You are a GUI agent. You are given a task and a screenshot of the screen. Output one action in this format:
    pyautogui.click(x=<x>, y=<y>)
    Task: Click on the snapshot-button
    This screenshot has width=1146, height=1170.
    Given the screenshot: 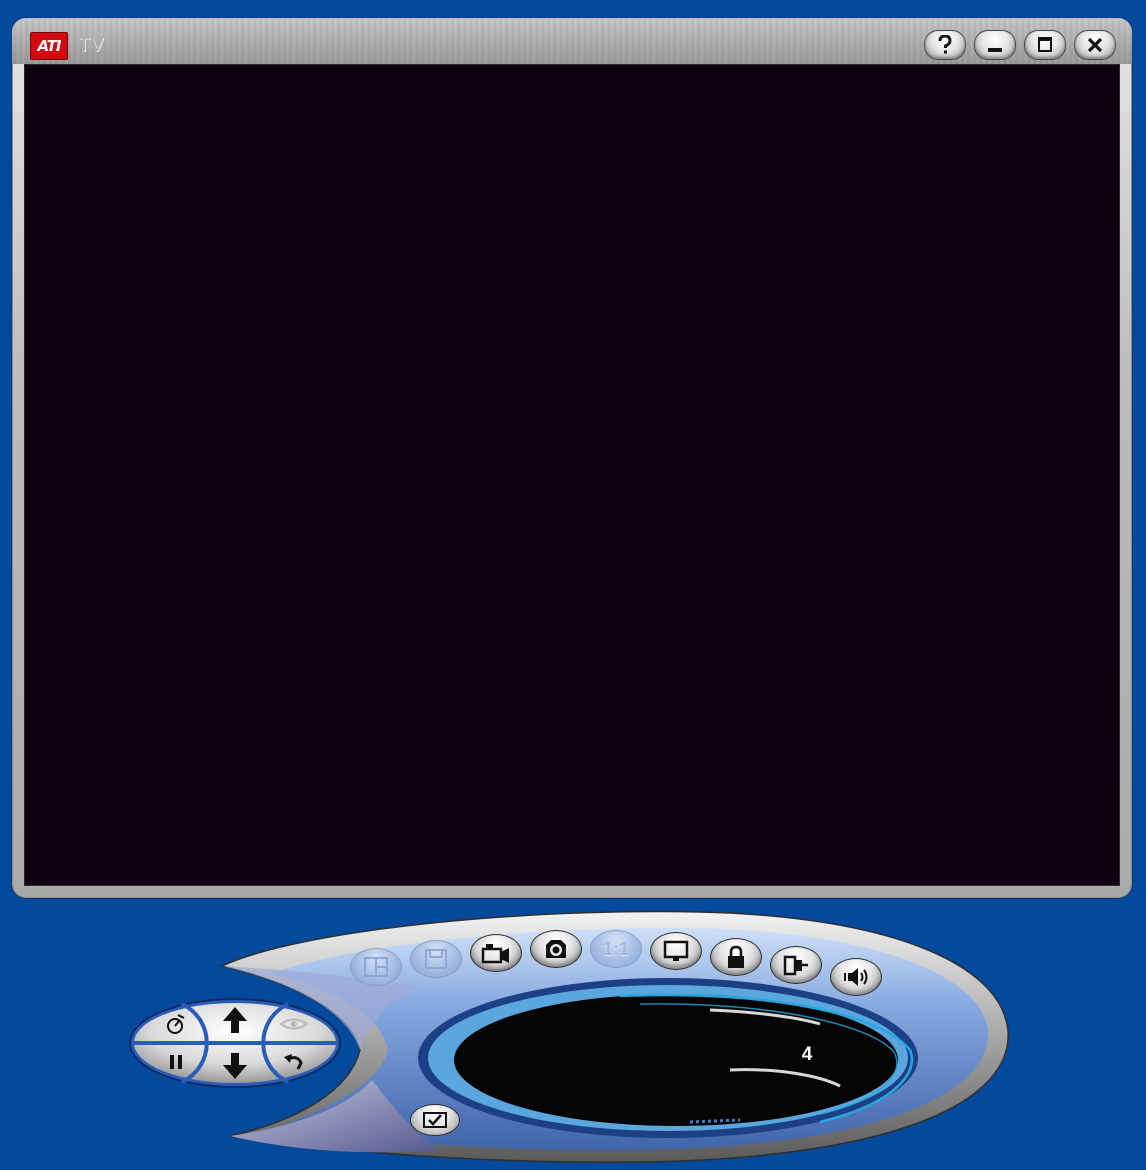 What is the action you would take?
    pyautogui.click(x=556, y=949)
    